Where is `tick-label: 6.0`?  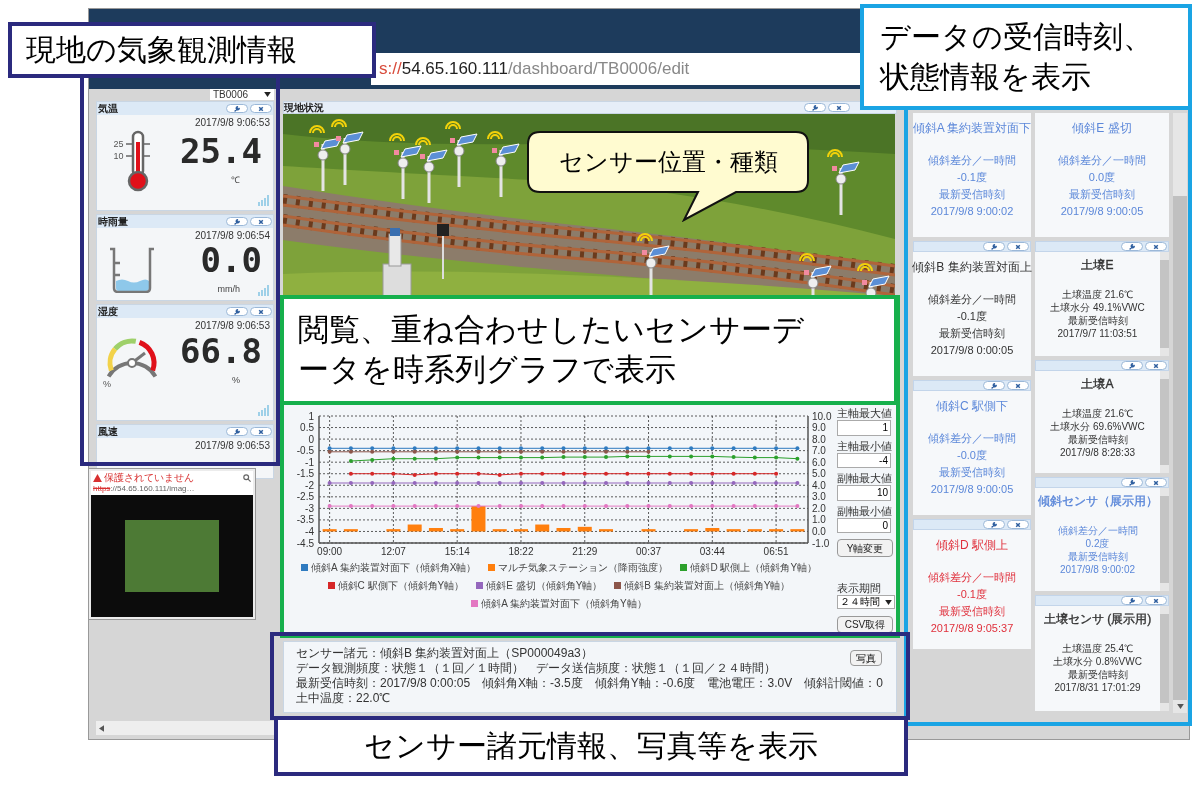 tick-label: 6.0 is located at coordinates (819, 462).